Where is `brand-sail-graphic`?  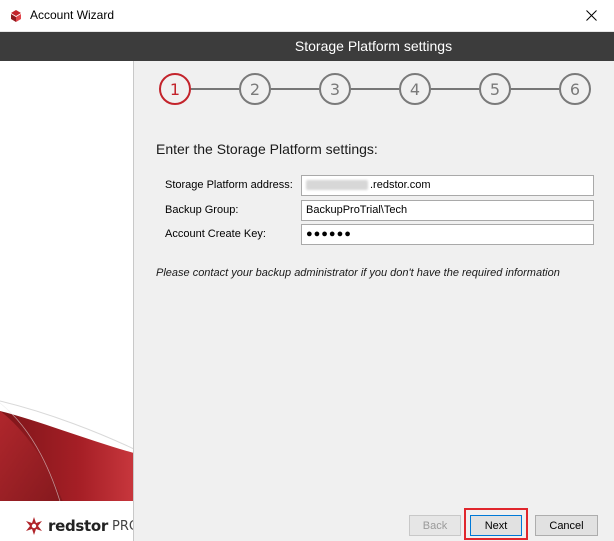
brand-sail-graphic is located at coordinates (66, 470).